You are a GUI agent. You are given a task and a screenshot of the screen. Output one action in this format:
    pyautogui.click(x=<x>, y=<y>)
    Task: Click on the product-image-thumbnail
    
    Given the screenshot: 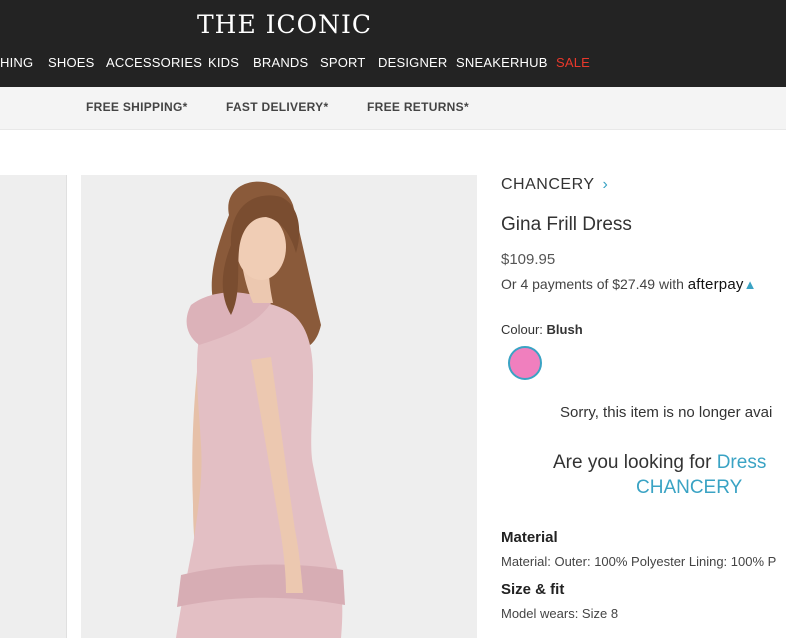 What is the action you would take?
    pyautogui.click(x=33, y=406)
    